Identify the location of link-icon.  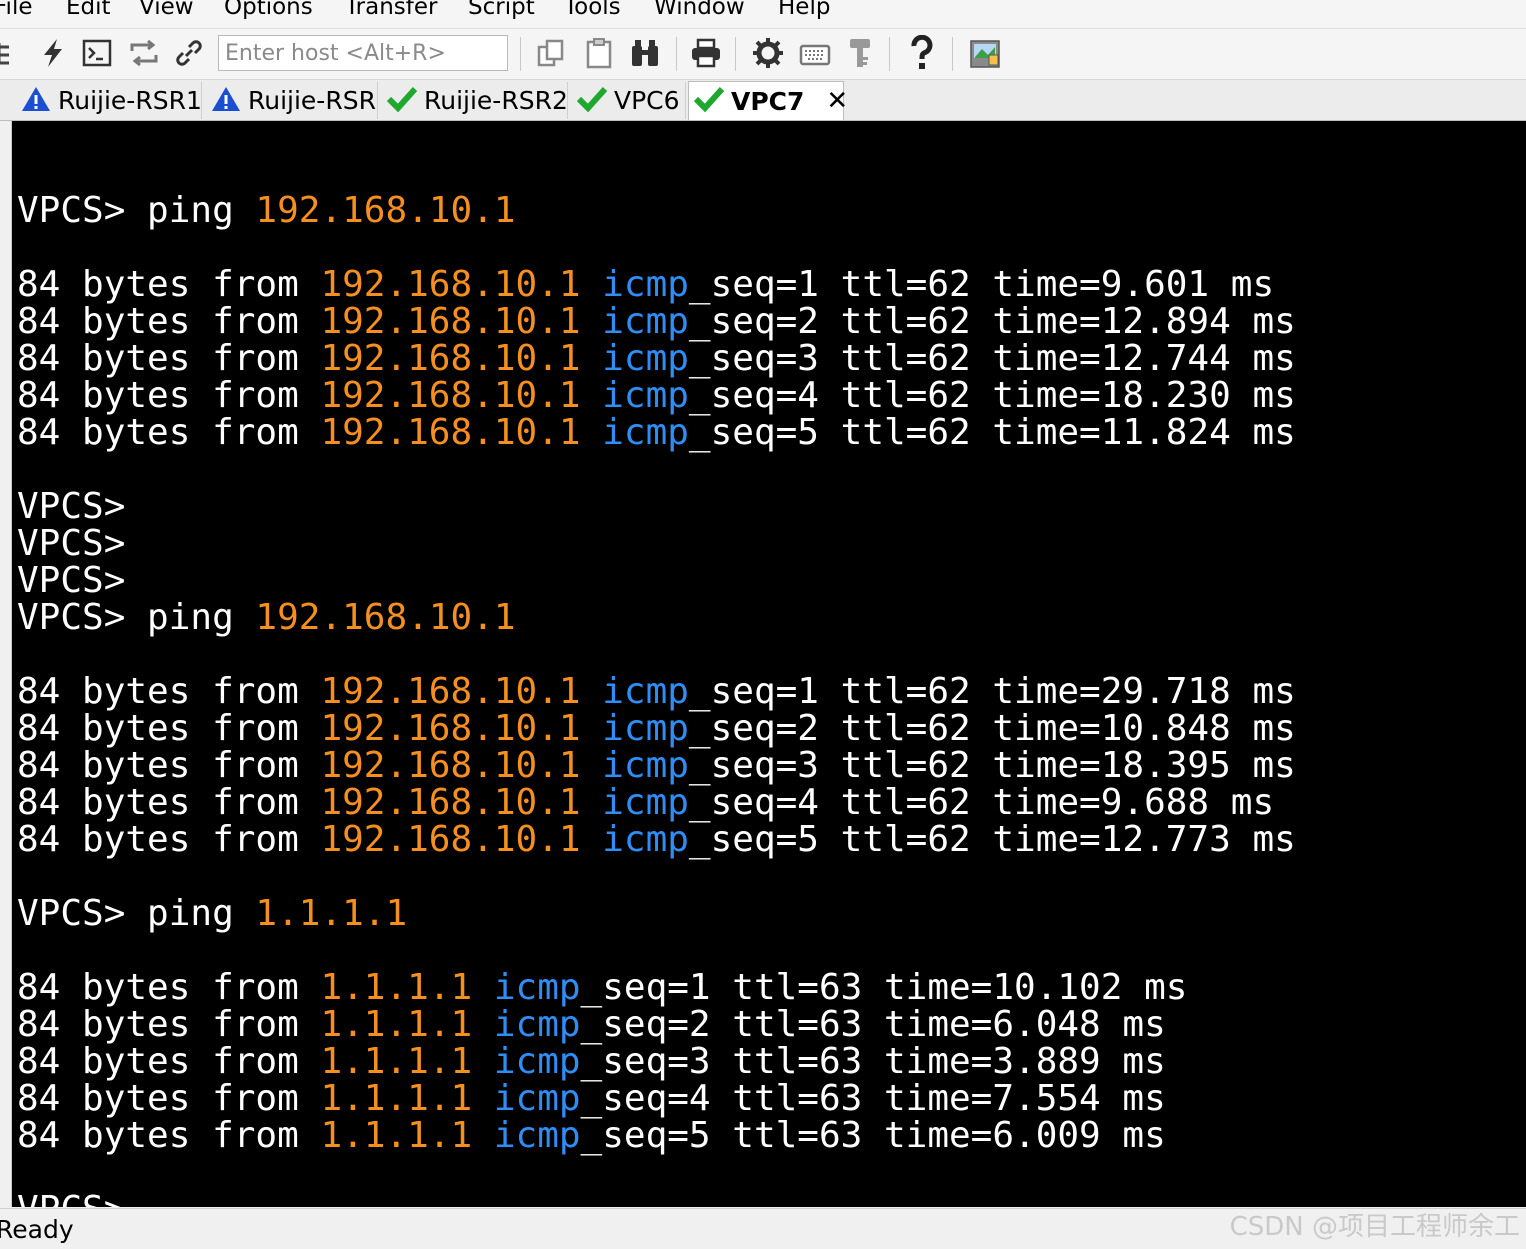
(189, 53).